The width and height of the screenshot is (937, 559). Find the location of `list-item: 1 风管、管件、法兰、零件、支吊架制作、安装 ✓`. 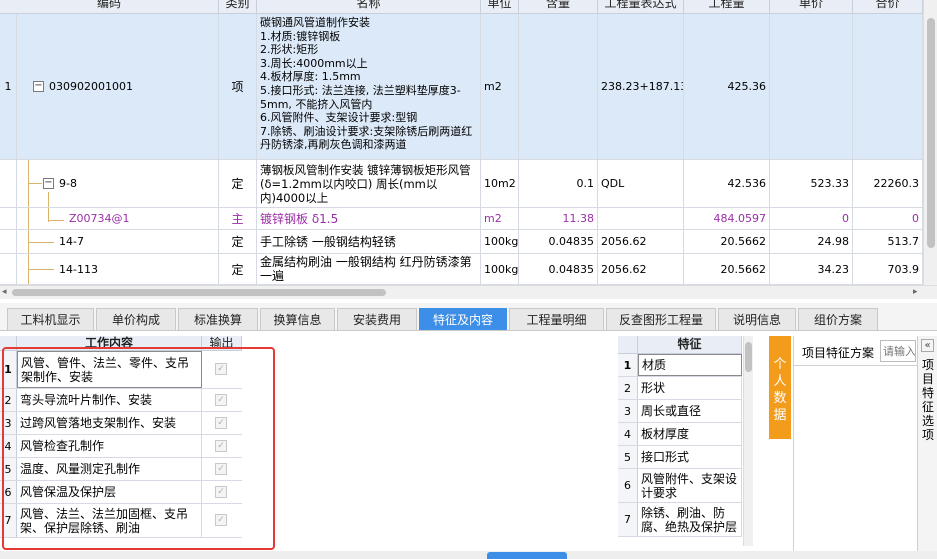

list-item: 1 风管、管件、法兰、零件、支吊架制作、安装 ✓ is located at coordinates (121, 370).